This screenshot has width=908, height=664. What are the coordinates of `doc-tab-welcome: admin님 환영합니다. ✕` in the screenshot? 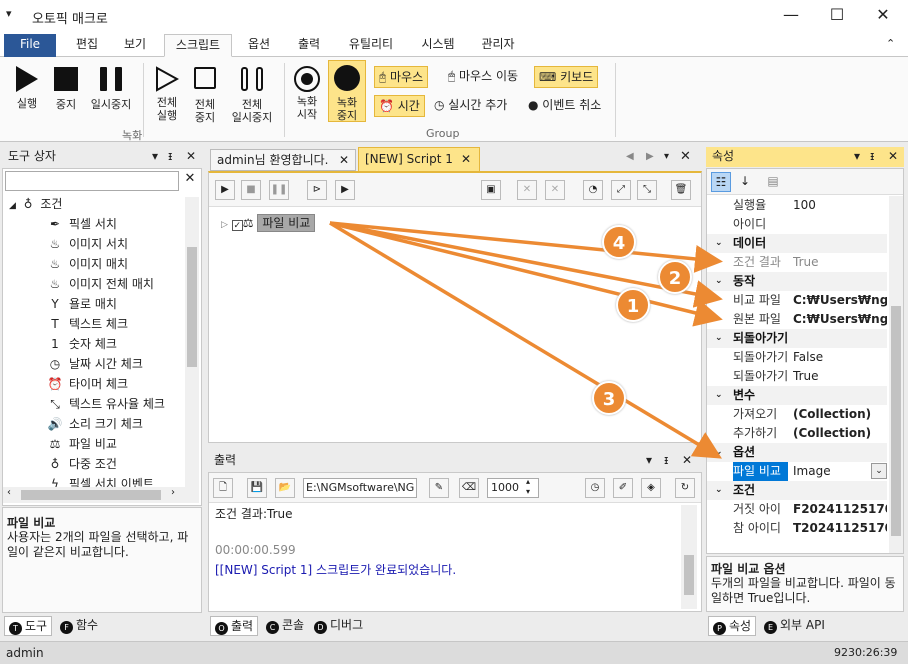 It's located at (283, 160).